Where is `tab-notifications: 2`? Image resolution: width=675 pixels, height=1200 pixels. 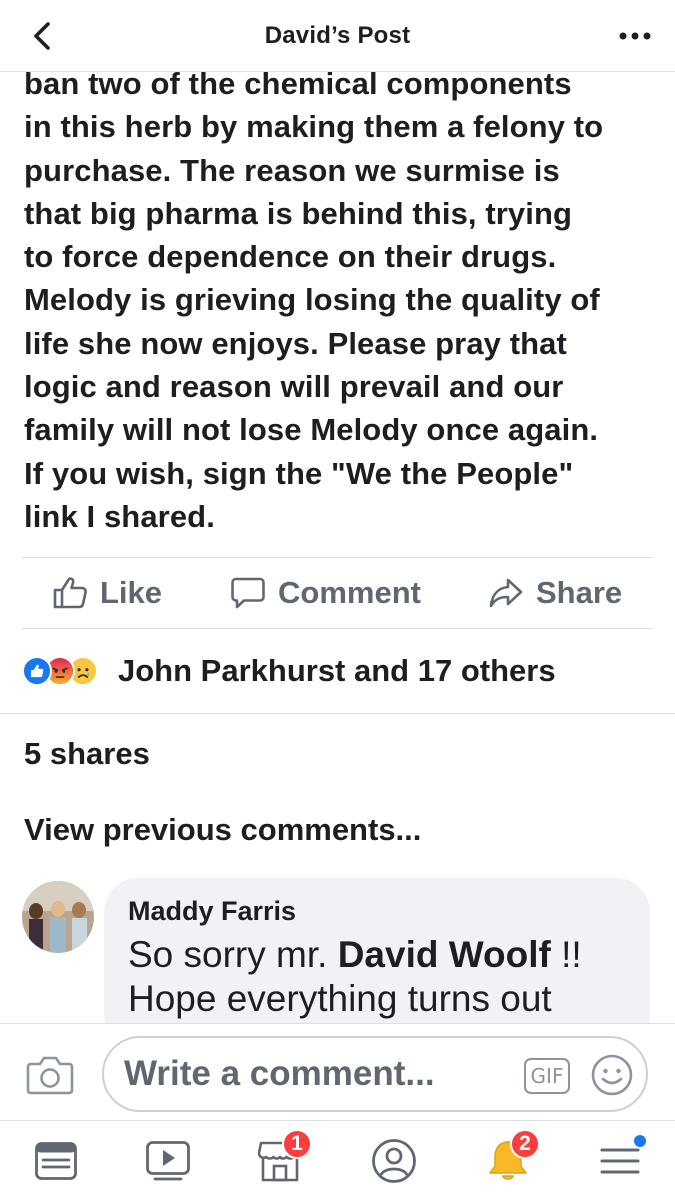 tab-notifications: 2 is located at coordinates (510, 1158).